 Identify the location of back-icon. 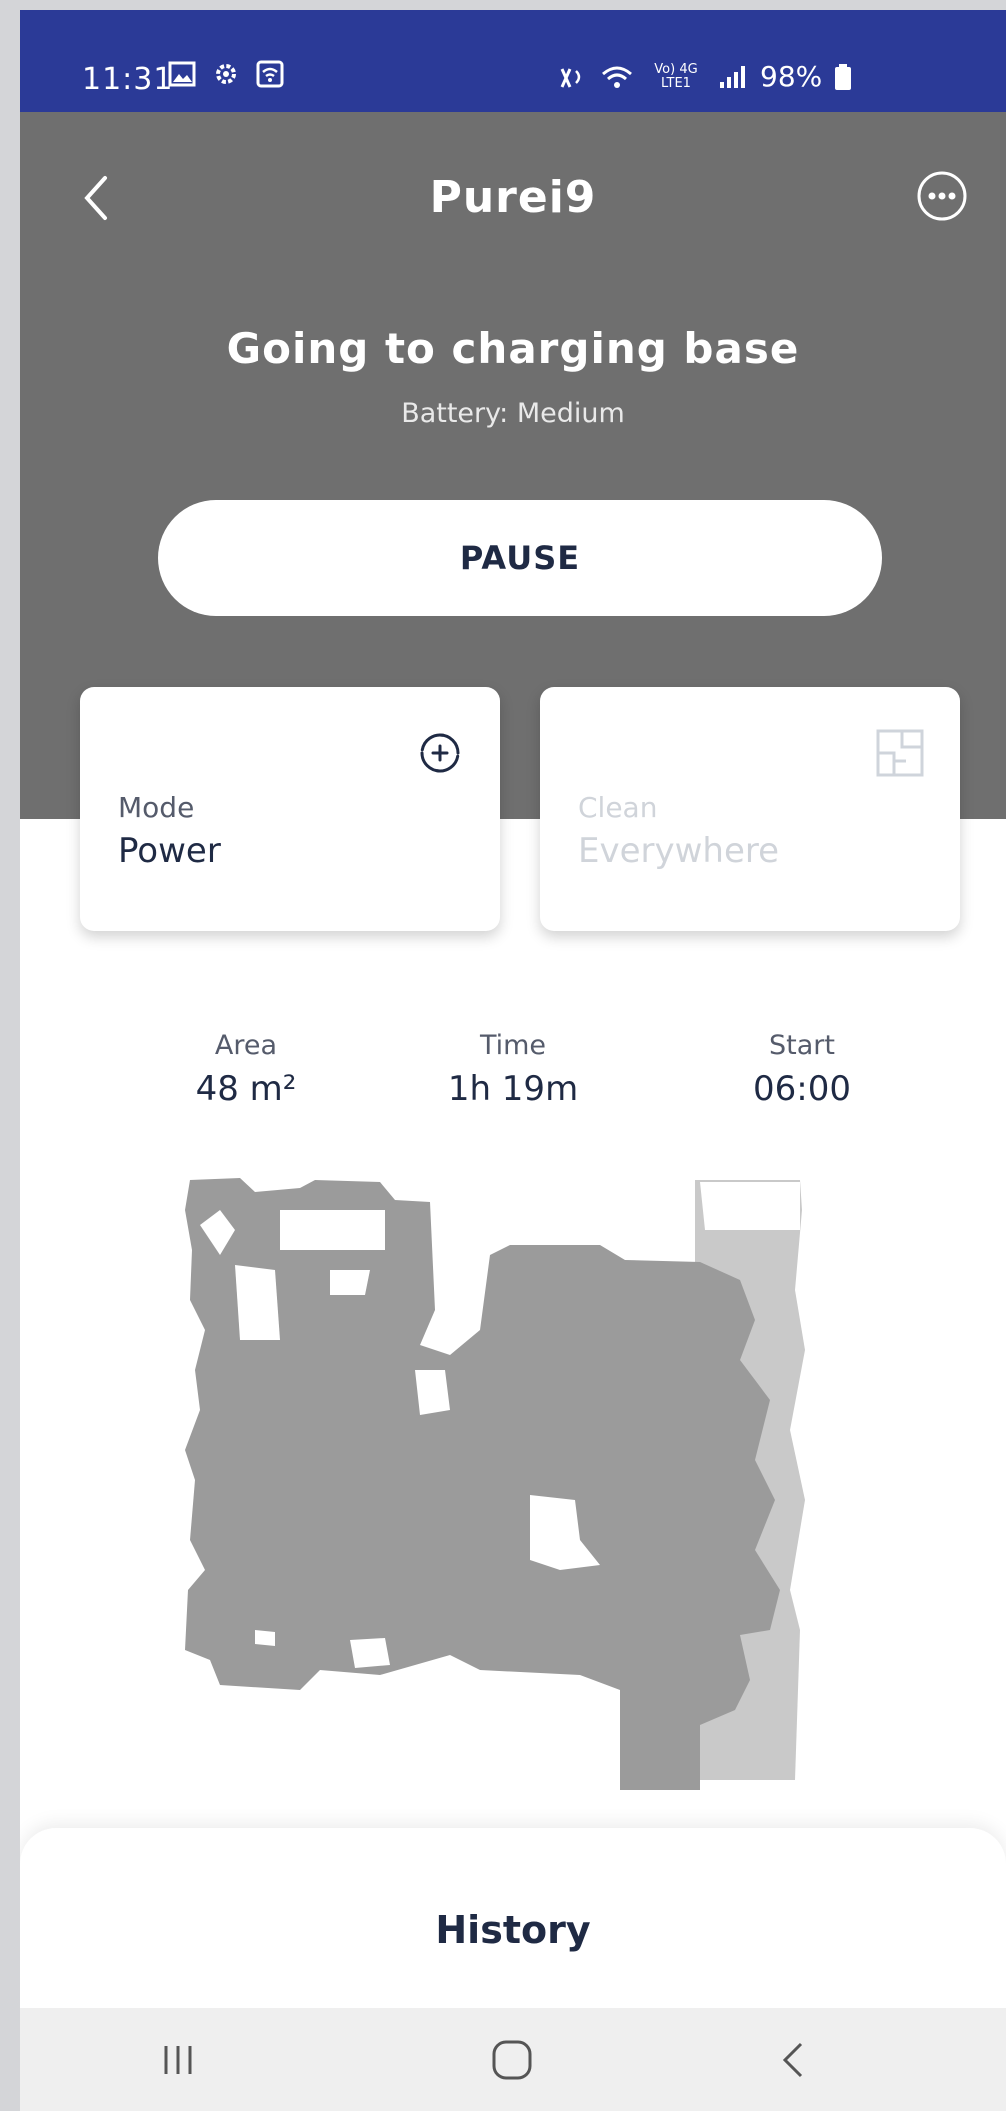
(792, 2060).